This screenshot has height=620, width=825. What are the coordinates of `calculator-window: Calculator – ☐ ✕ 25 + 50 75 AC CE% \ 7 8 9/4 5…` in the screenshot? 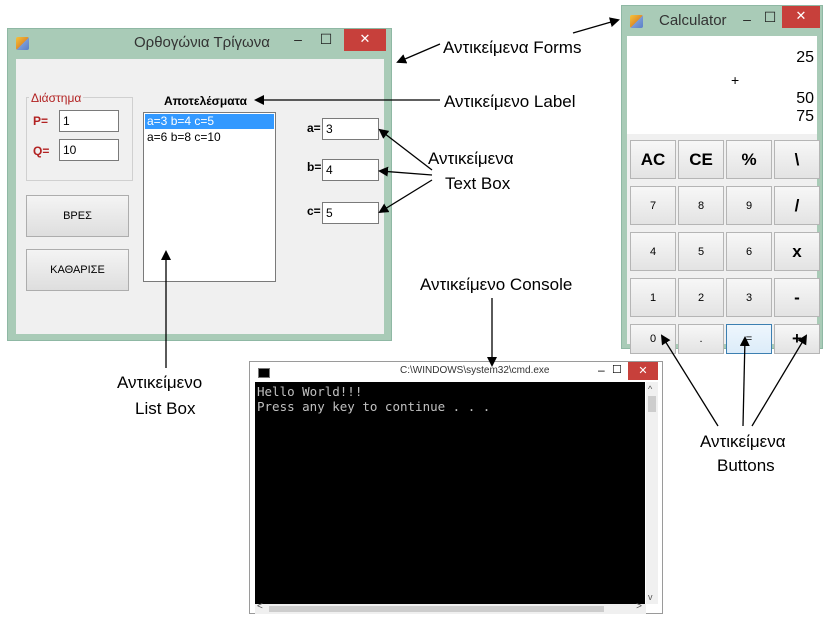 It's located at (722, 179).